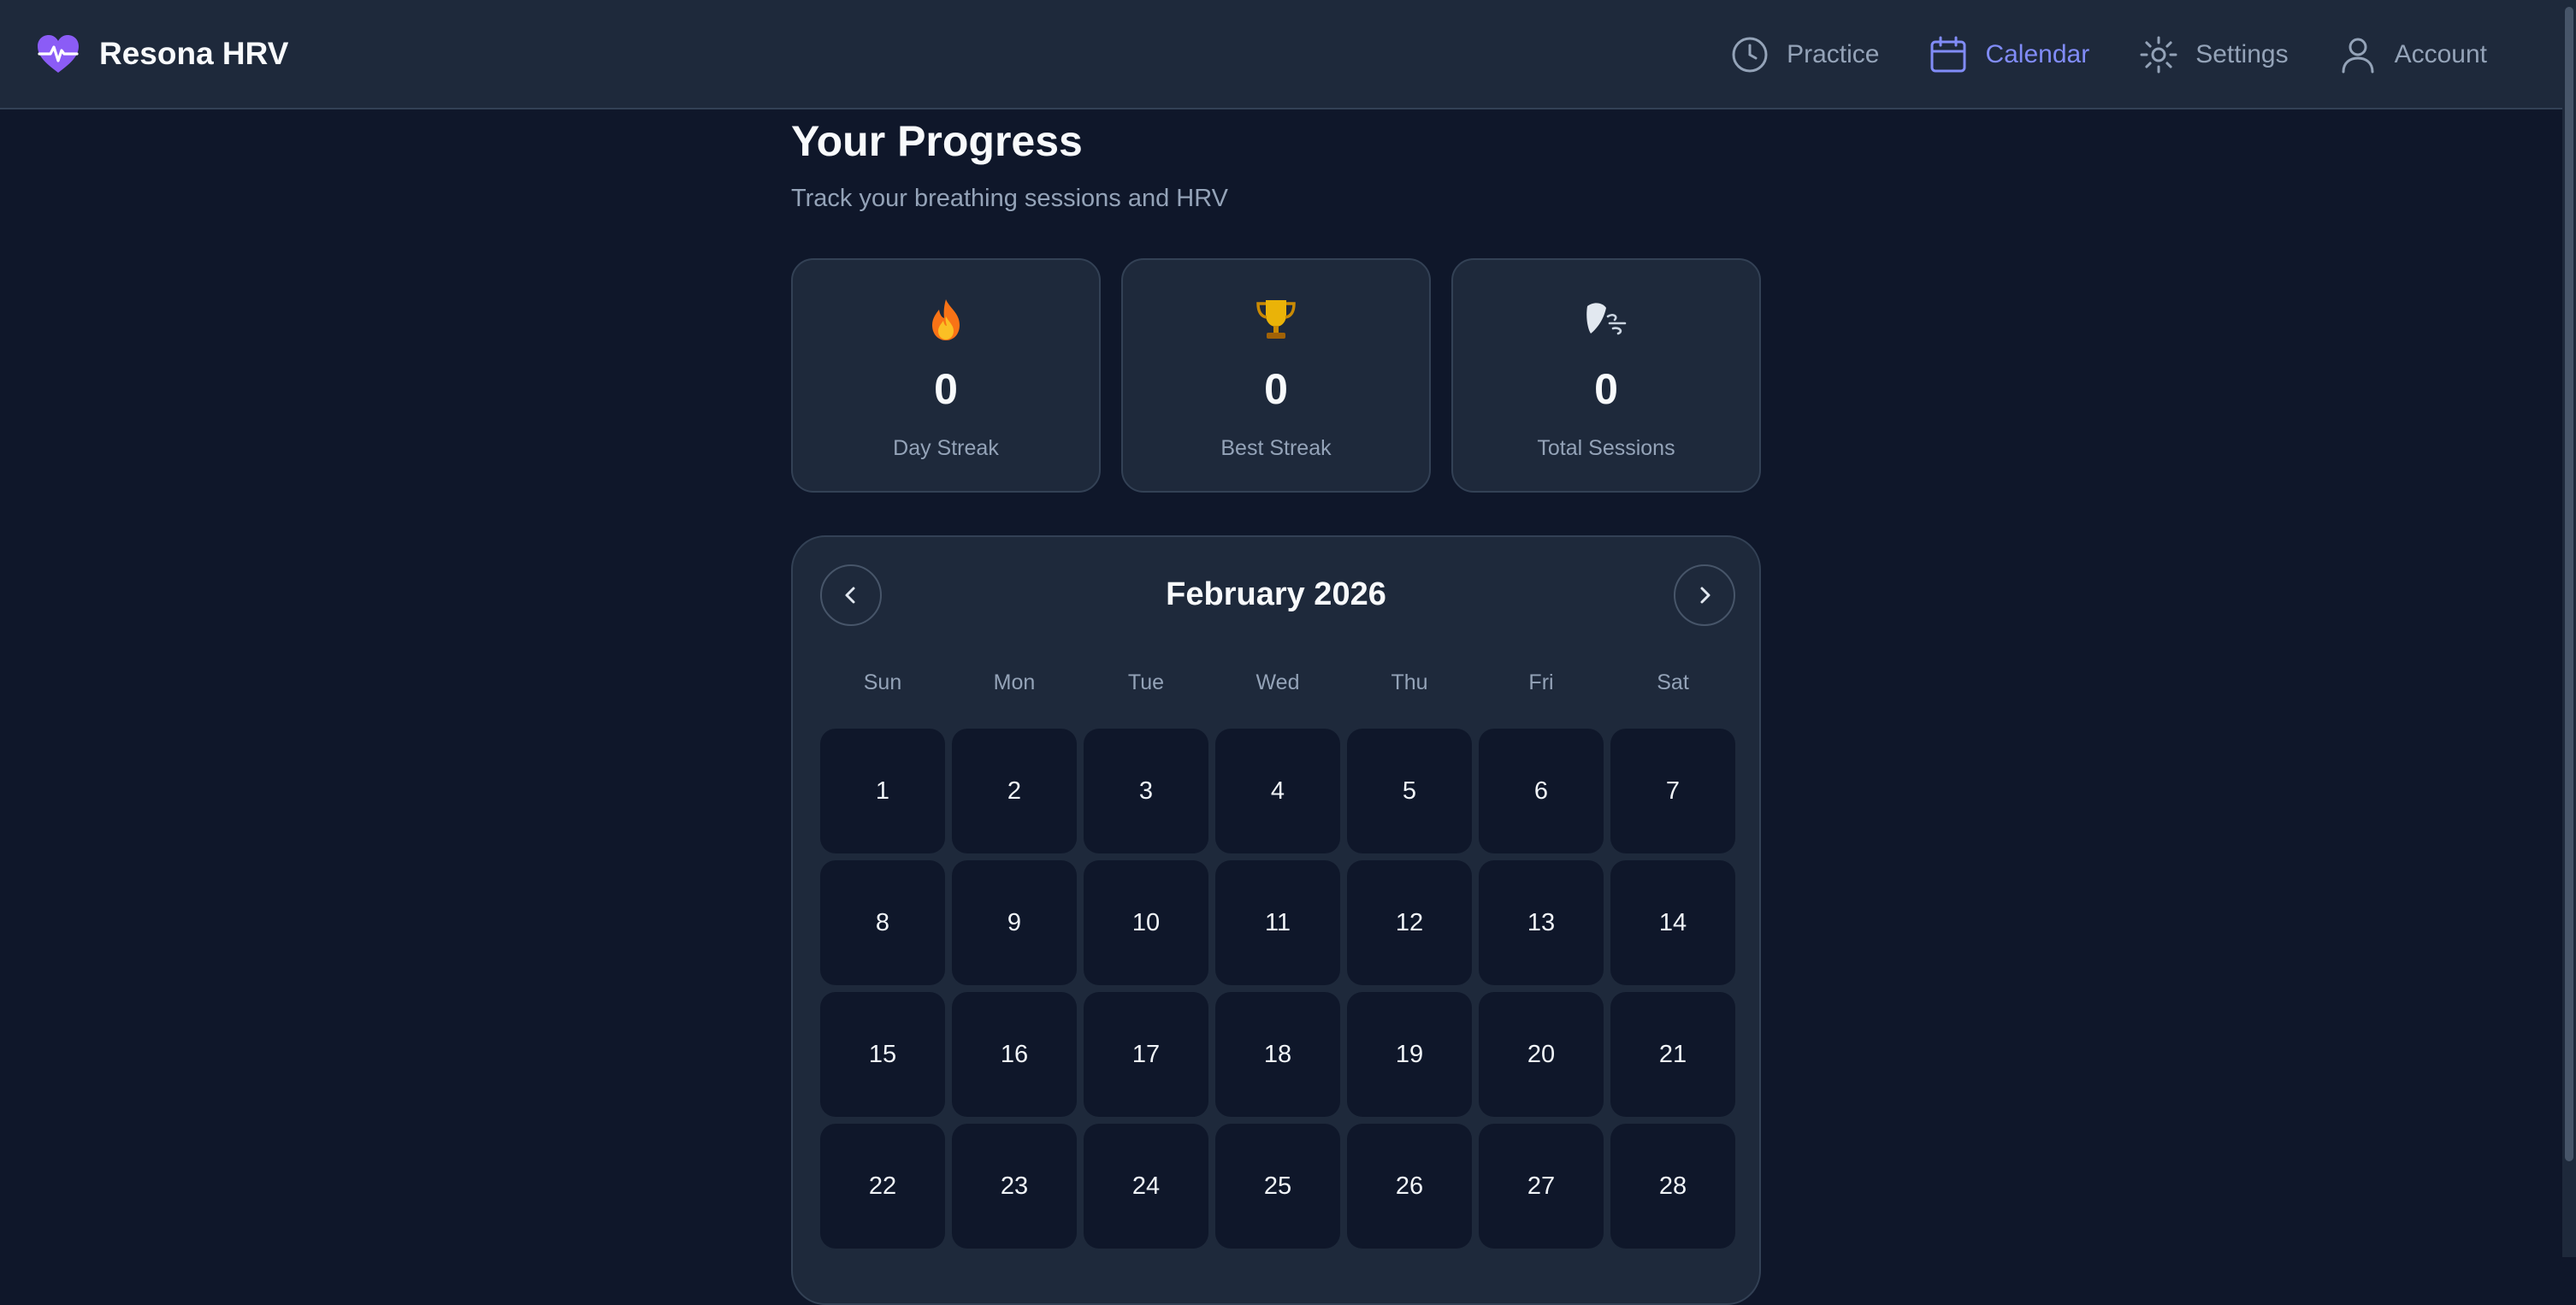 The image size is (2576, 1305). Describe the element at coordinates (1750, 55) in the screenshot. I see `clock-icon` at that location.